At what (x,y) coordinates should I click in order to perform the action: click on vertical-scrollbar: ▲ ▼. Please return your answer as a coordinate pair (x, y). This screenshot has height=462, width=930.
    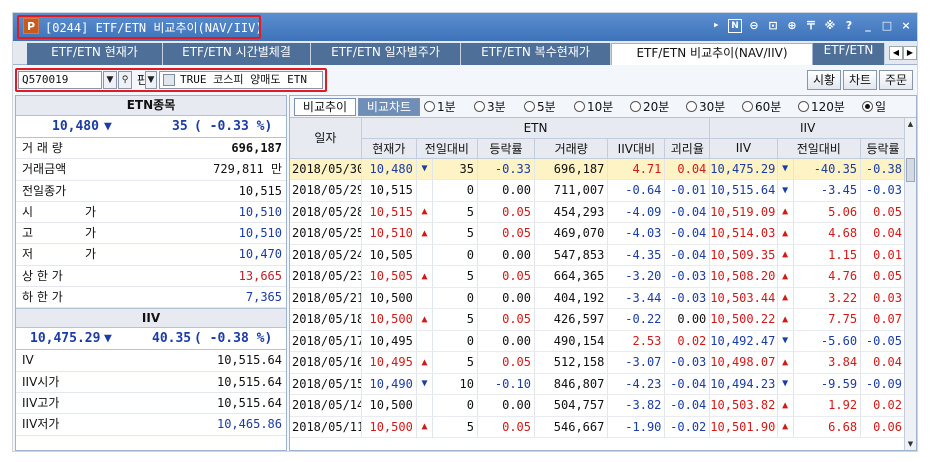
    Looking at the image, I should click on (910, 284).